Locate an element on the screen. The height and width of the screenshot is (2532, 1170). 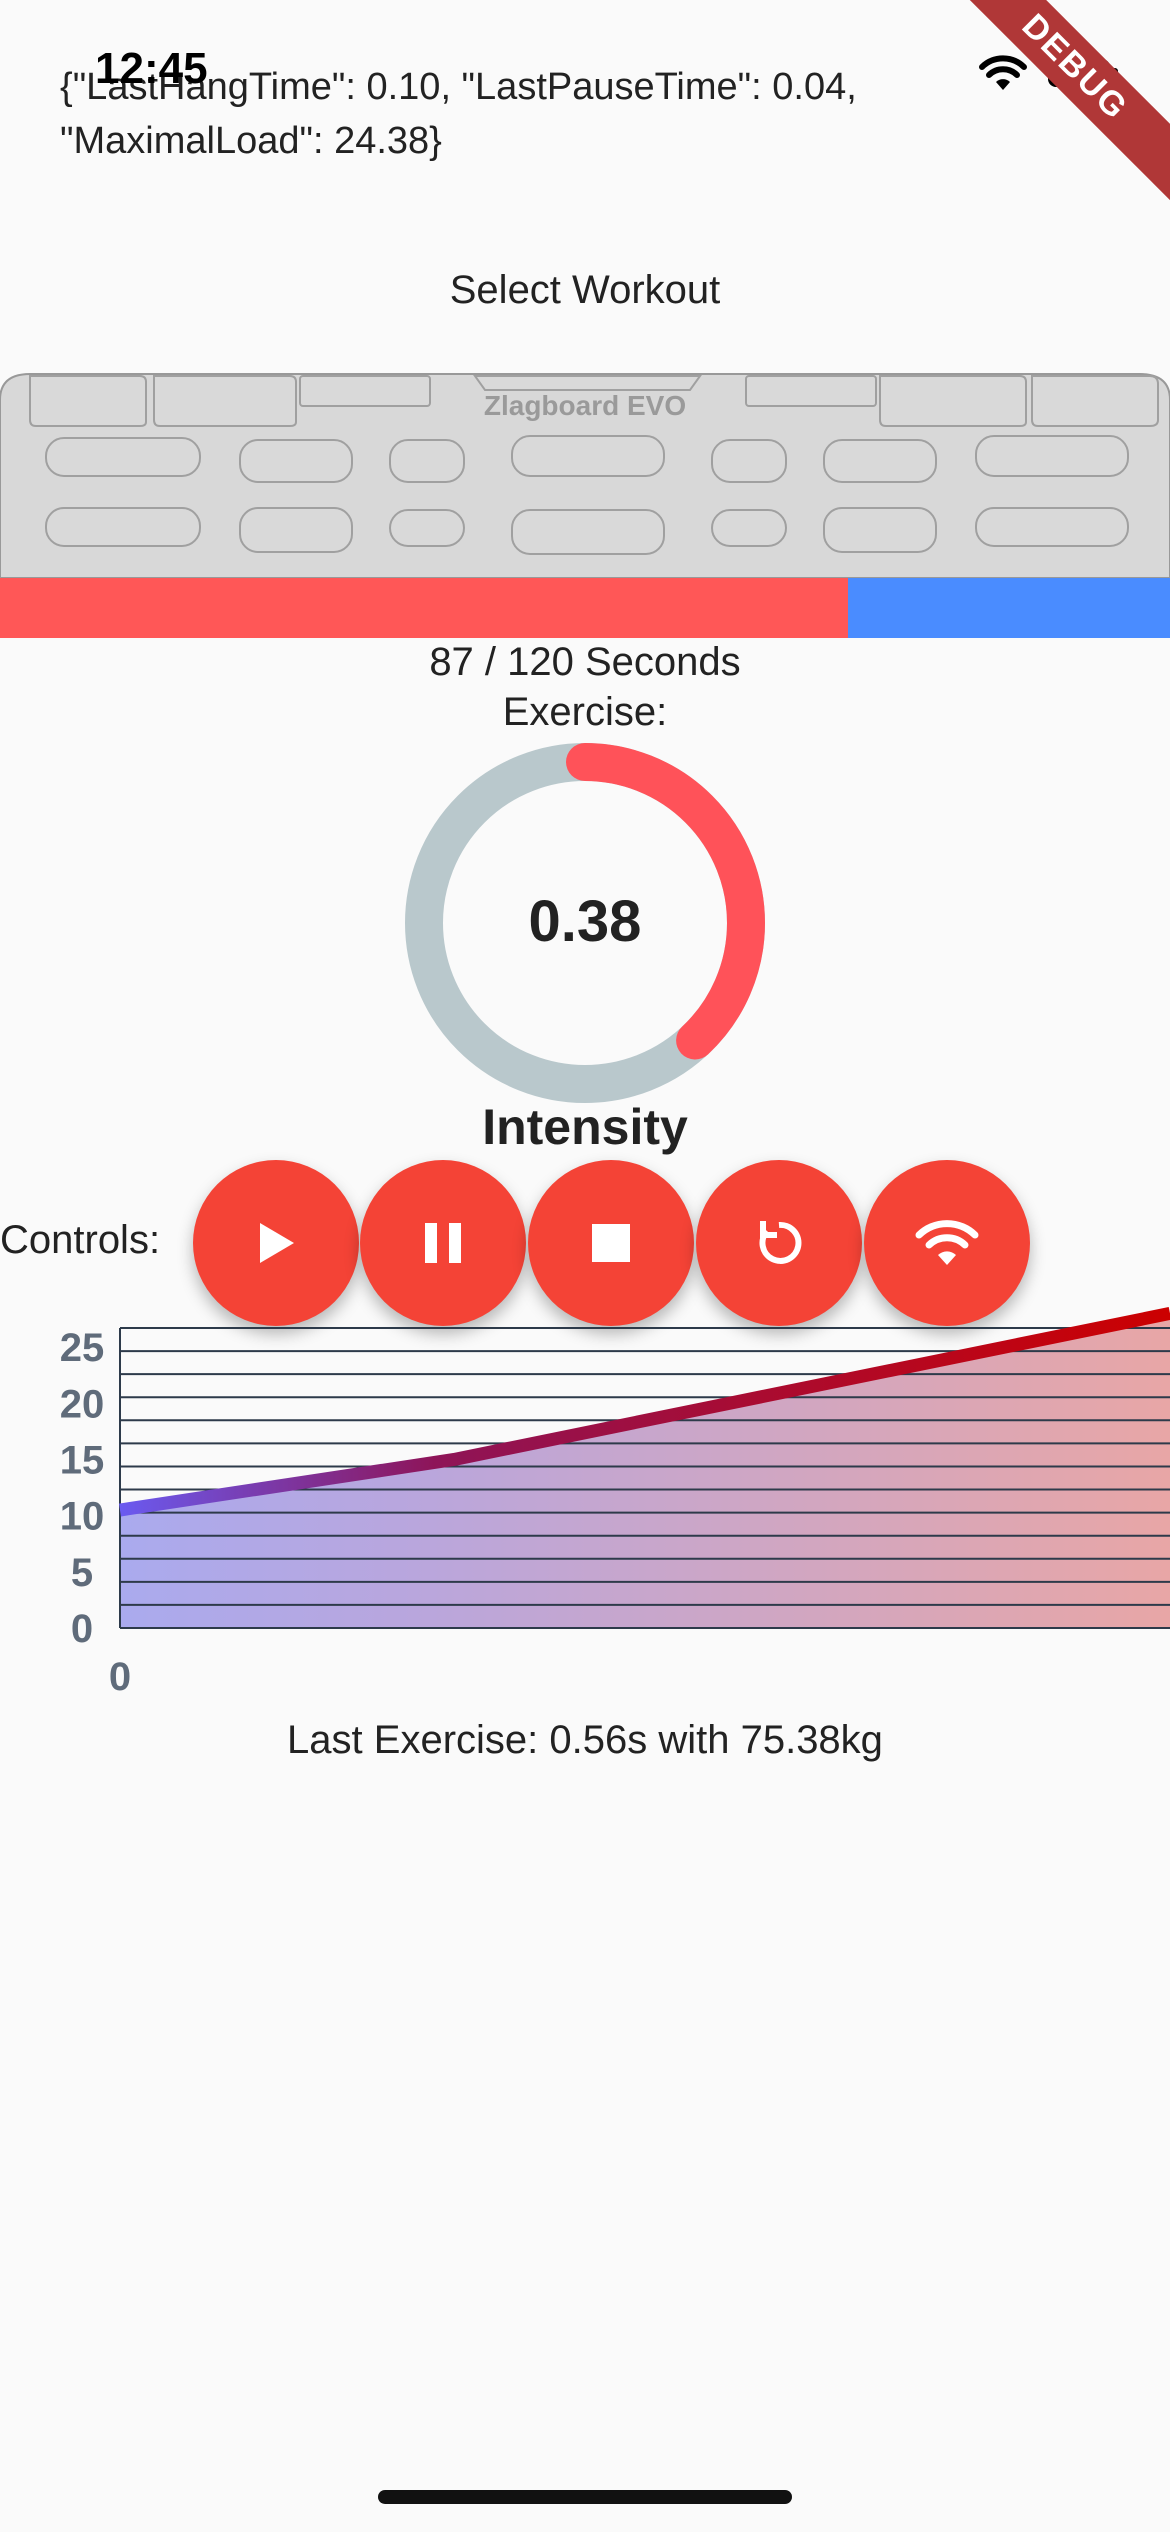
hangboard-label: Zlagboard EVO is located at coordinates (585, 405).